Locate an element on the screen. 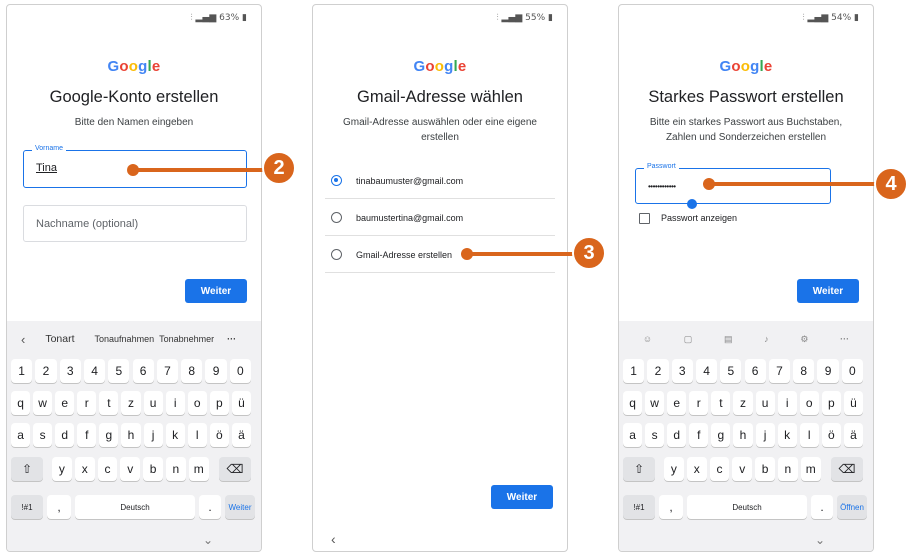 The width and height of the screenshot is (918, 556). key-2: 2 is located at coordinates (658, 371).